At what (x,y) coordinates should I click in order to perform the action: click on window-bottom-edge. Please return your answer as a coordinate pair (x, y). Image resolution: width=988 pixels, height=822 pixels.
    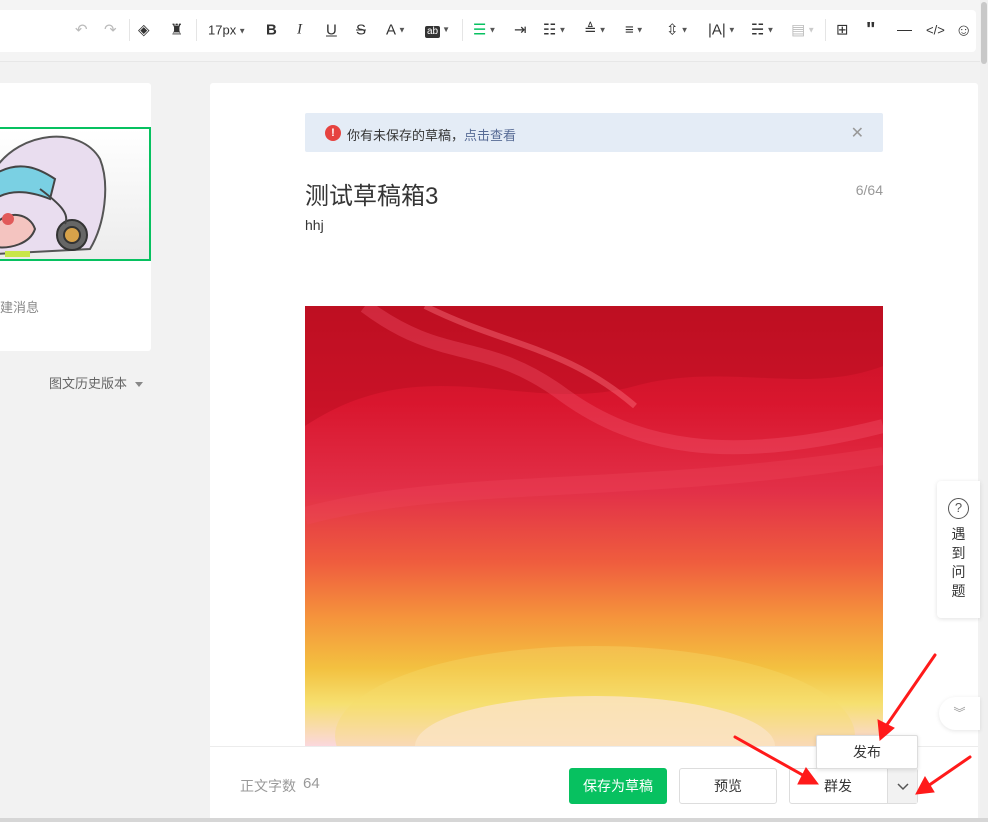
    Looking at the image, I should click on (494, 820).